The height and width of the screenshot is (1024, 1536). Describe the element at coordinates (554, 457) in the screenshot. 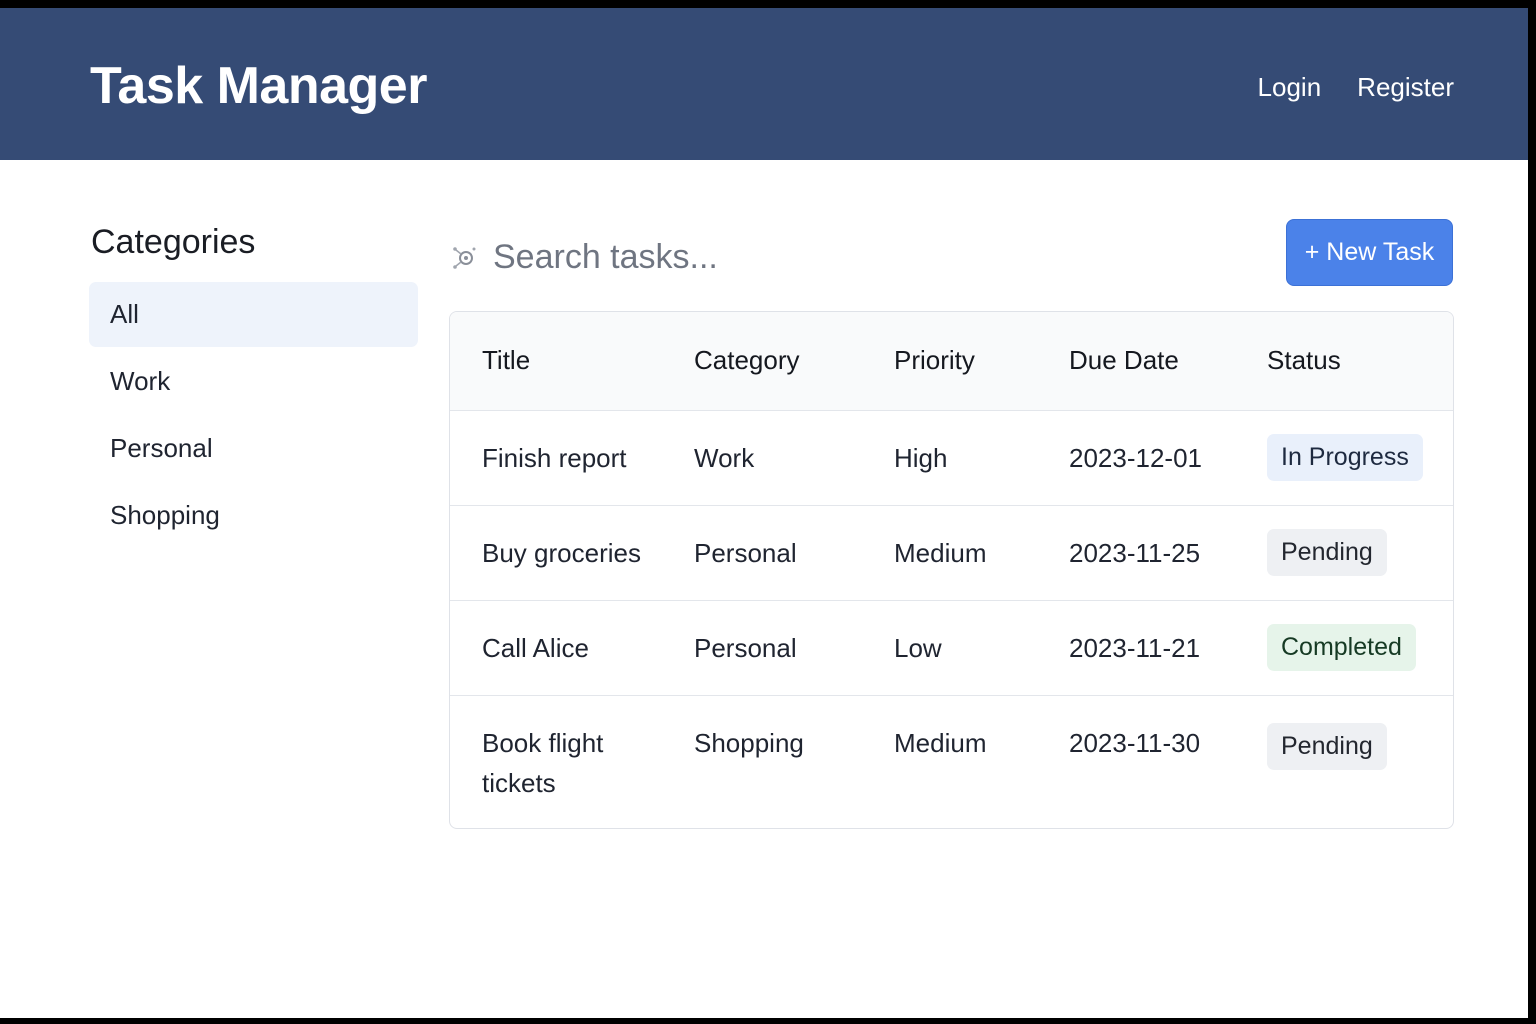

I see `task-title: Finish report` at that location.